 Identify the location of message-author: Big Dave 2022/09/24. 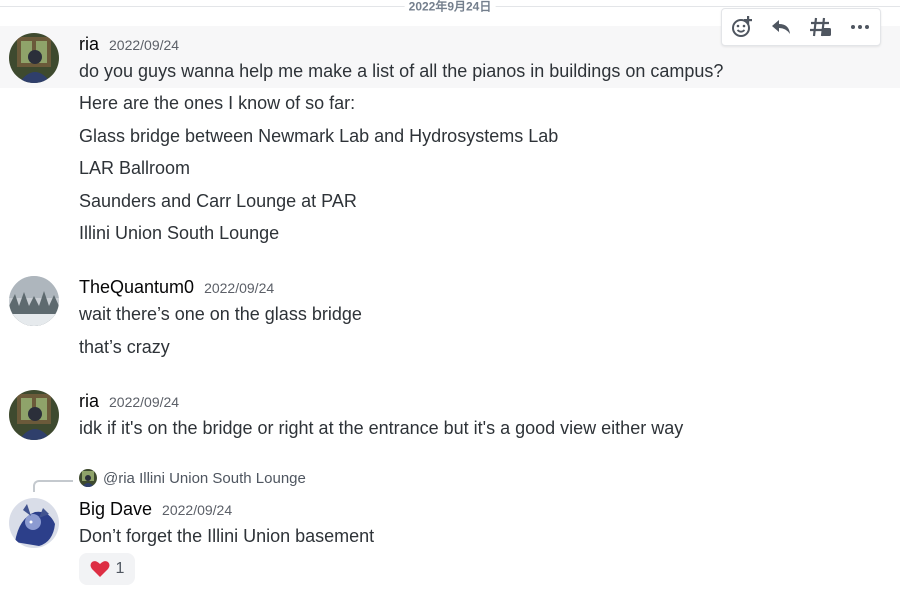
(155, 509).